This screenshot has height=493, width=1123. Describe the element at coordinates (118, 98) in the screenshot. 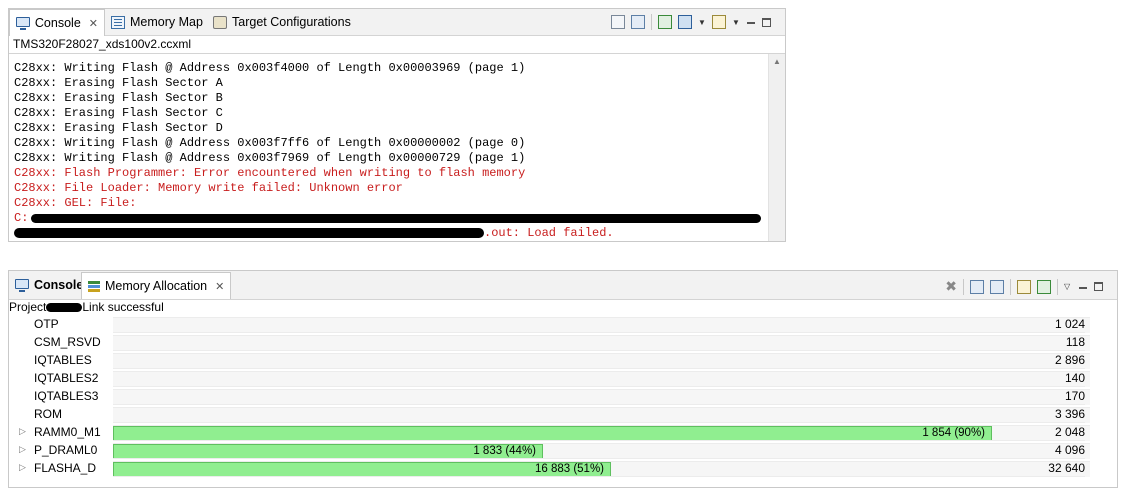

I see `console-line: C28xx: Erasing Flash Sector B` at that location.